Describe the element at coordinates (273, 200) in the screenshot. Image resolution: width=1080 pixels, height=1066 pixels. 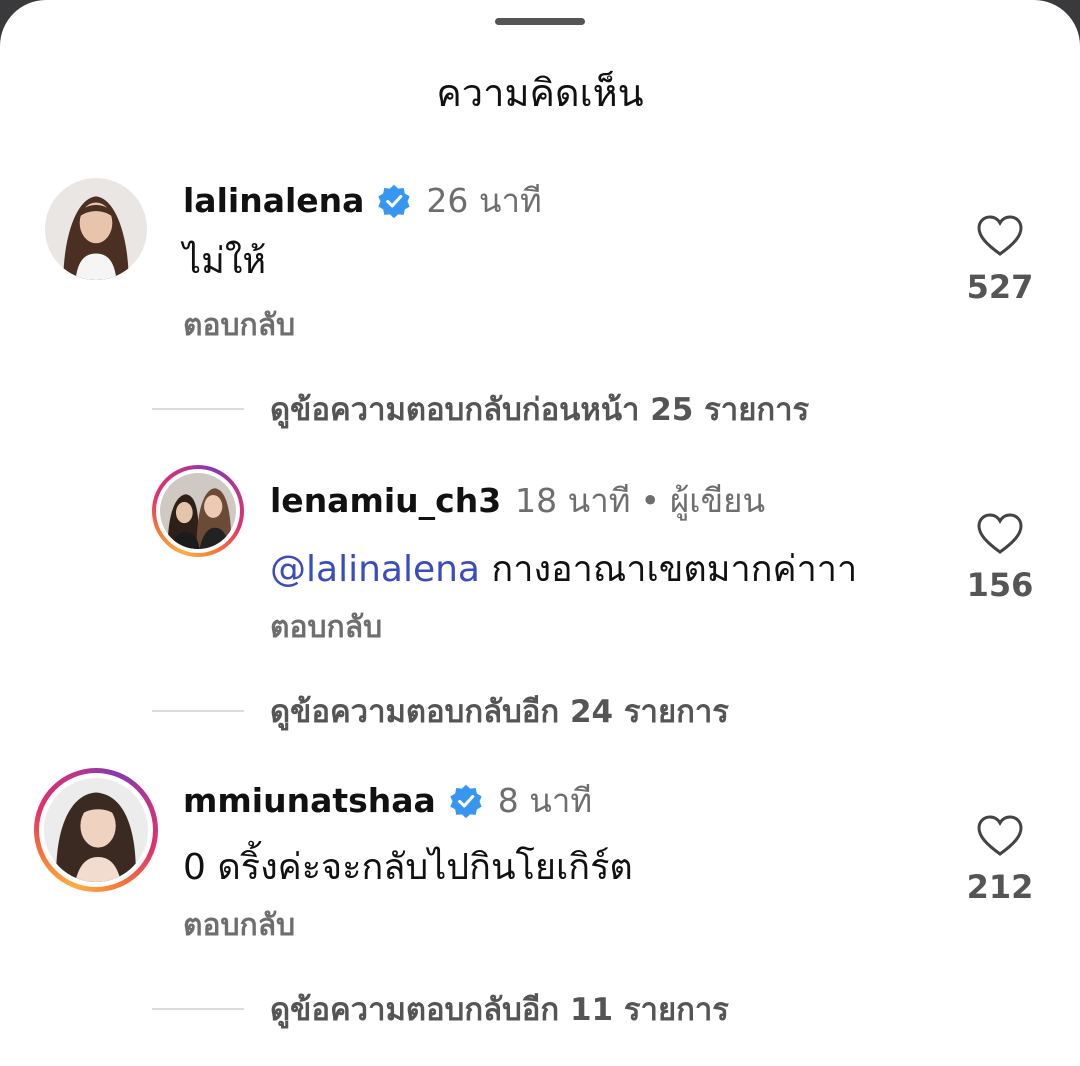
I see `comment-username: lalinalena` at that location.